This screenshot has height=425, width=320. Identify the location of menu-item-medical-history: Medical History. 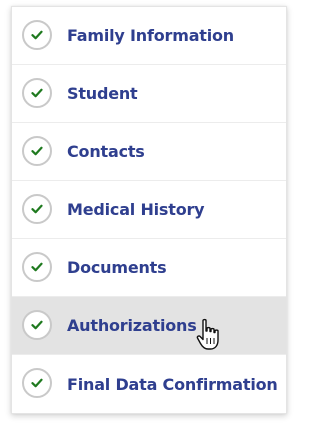
(149, 210).